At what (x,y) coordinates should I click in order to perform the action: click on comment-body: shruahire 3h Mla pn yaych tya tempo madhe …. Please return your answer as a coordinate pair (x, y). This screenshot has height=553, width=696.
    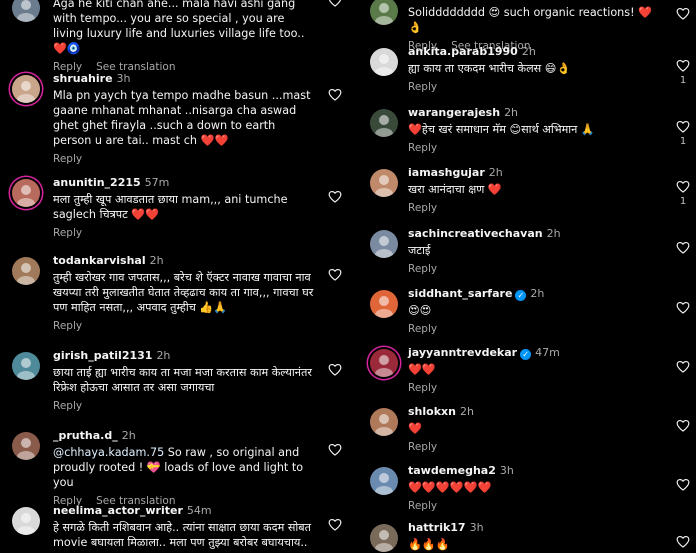
    Looking at the image, I should click on (183, 118).